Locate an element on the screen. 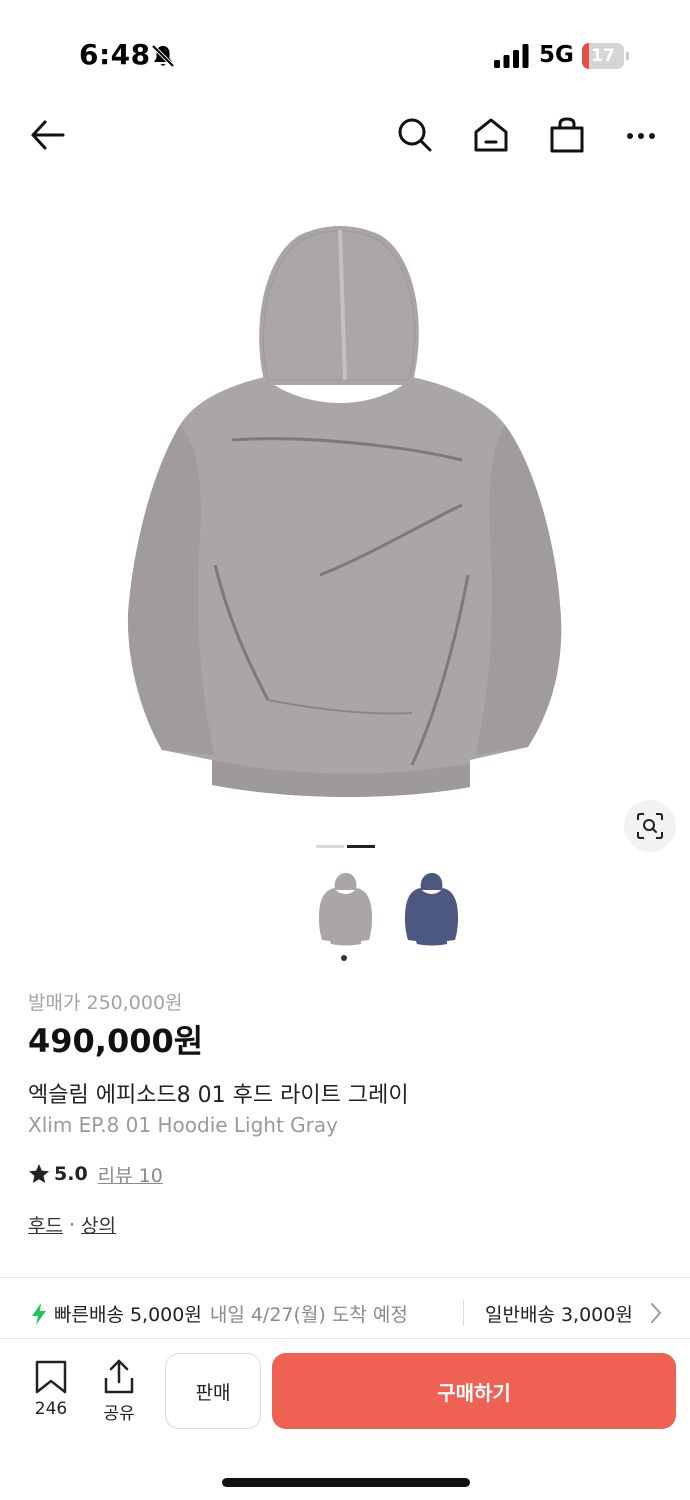 The image size is (690, 1500). shipping-separator is located at coordinates (463, 1313).